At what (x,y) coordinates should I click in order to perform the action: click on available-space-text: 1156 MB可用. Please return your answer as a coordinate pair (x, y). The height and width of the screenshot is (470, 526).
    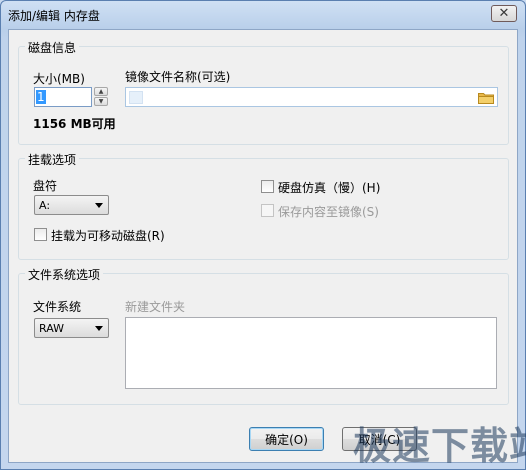
    Looking at the image, I should click on (74, 124).